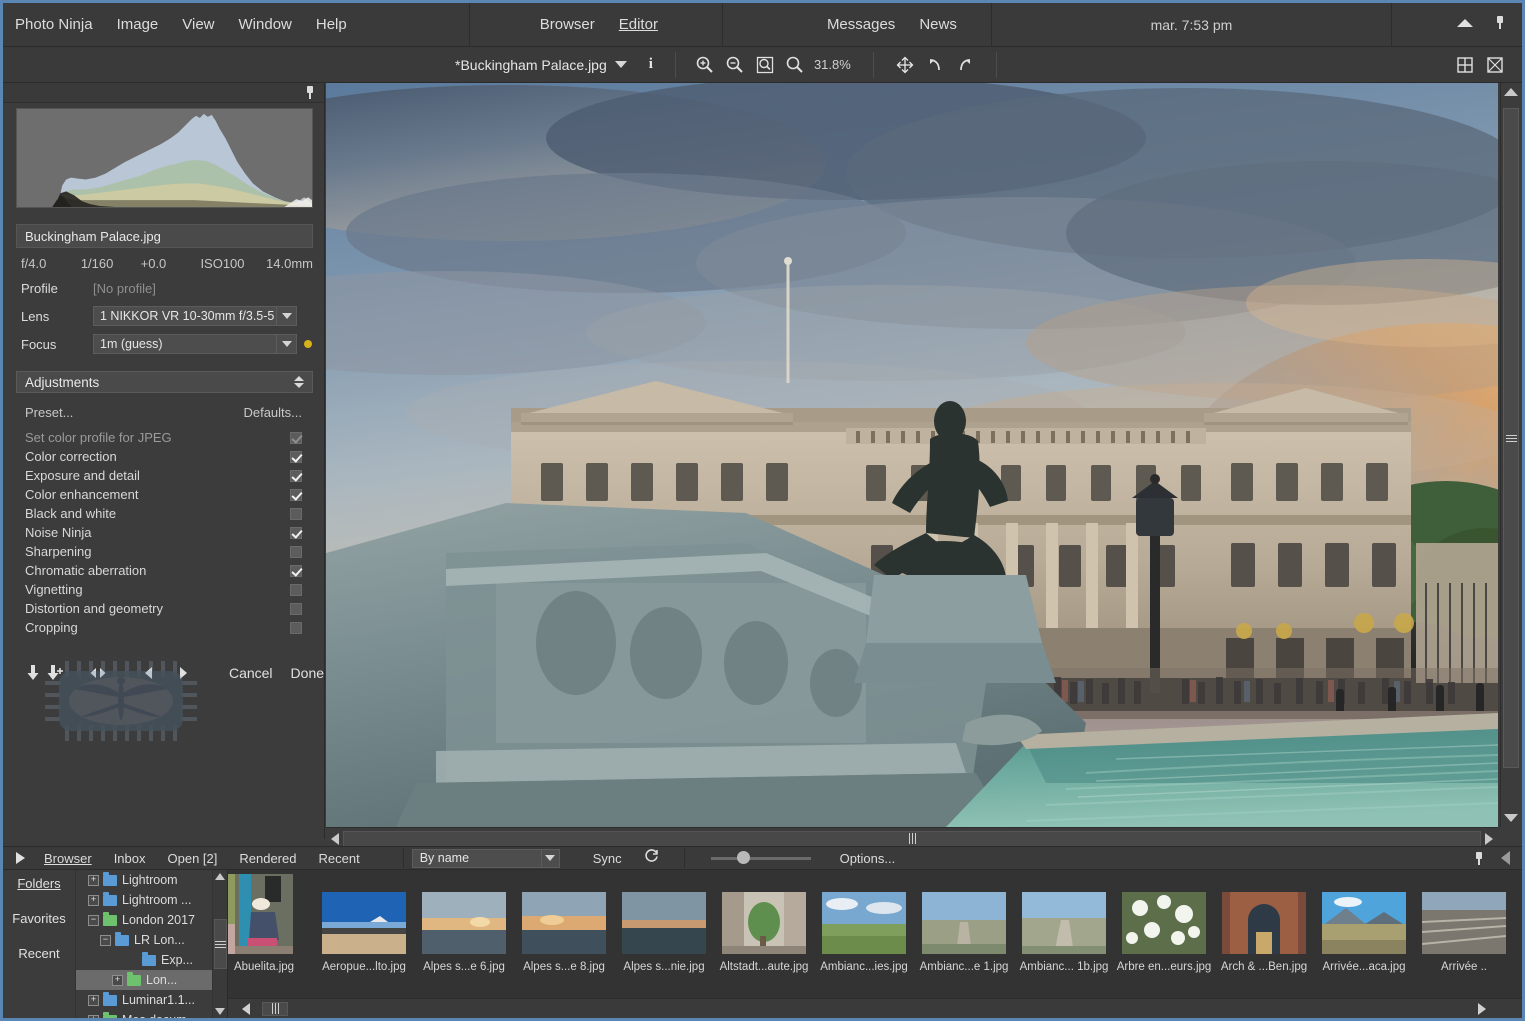 The height and width of the screenshot is (1021, 1525). I want to click on thumbnail-item: Arbre en...eurs.jpg, so click(1164, 923).